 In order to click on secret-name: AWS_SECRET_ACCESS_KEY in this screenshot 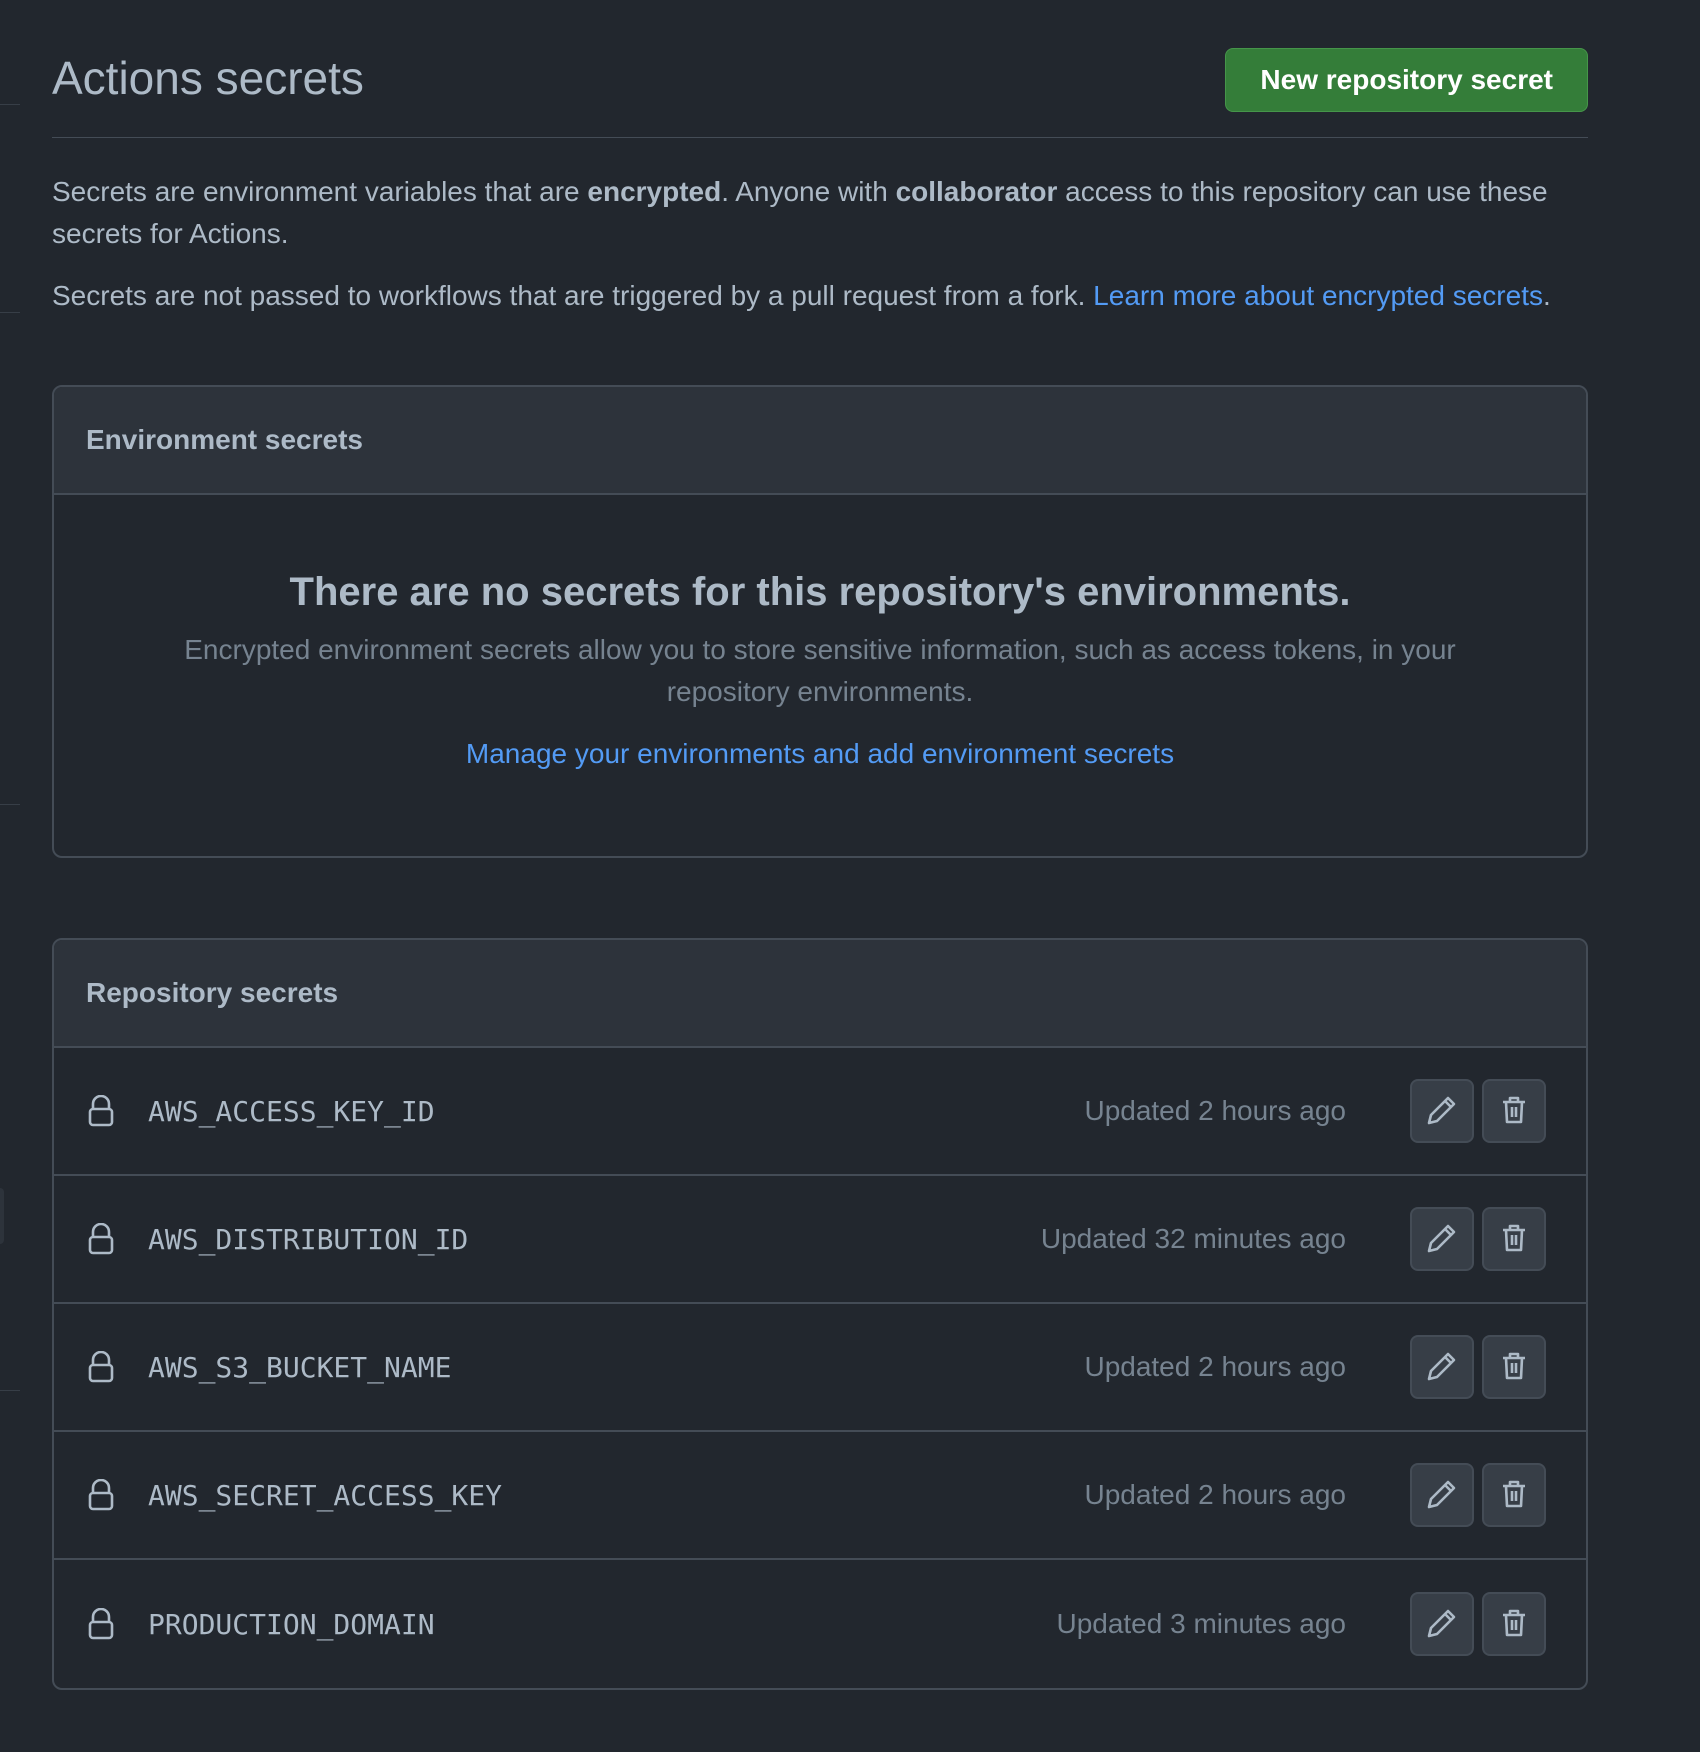, I will do `click(325, 1495)`.